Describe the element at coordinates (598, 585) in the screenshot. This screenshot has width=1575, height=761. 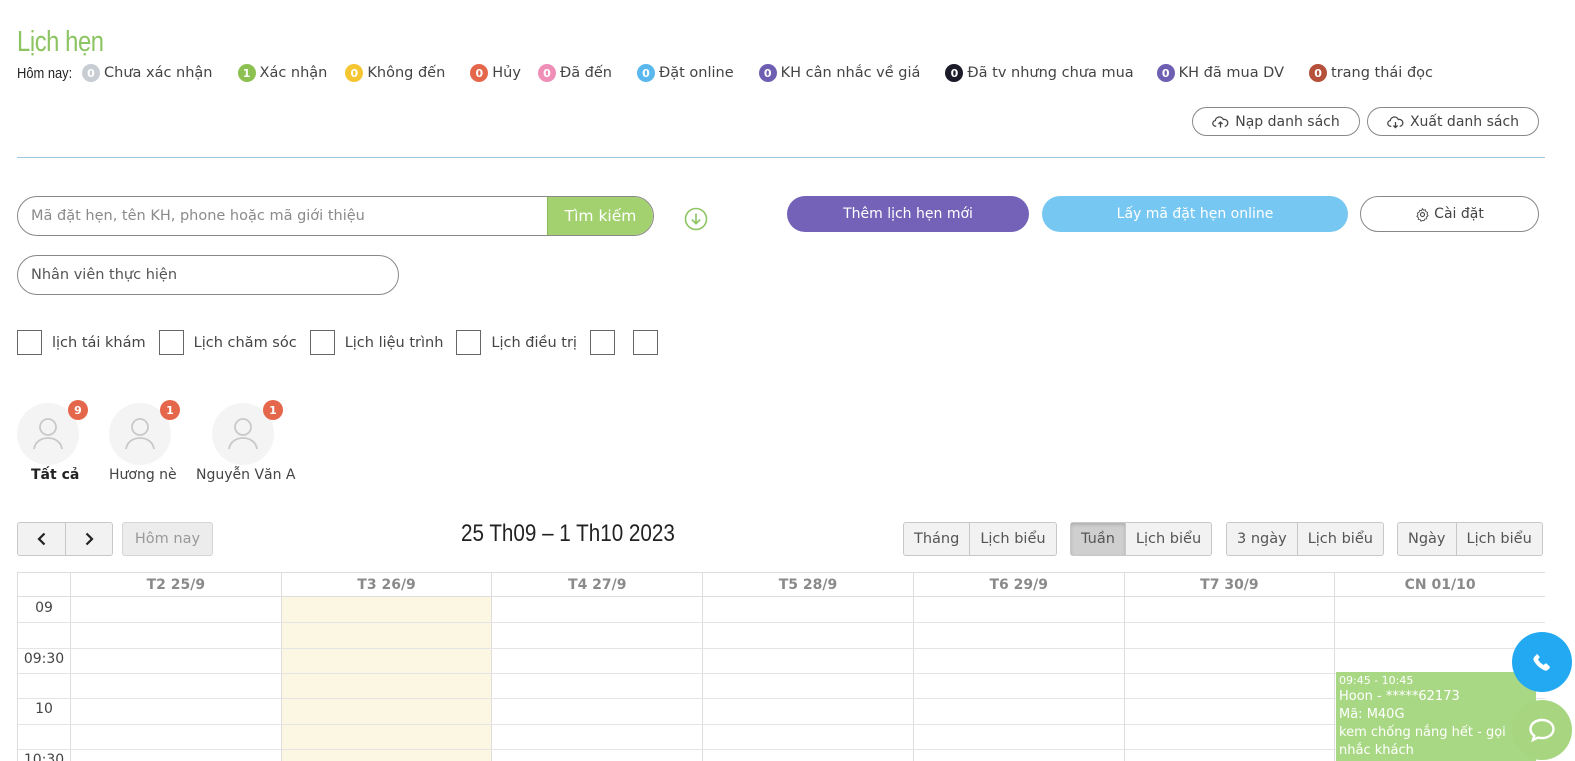
I see `day-header: T4 27/9` at that location.